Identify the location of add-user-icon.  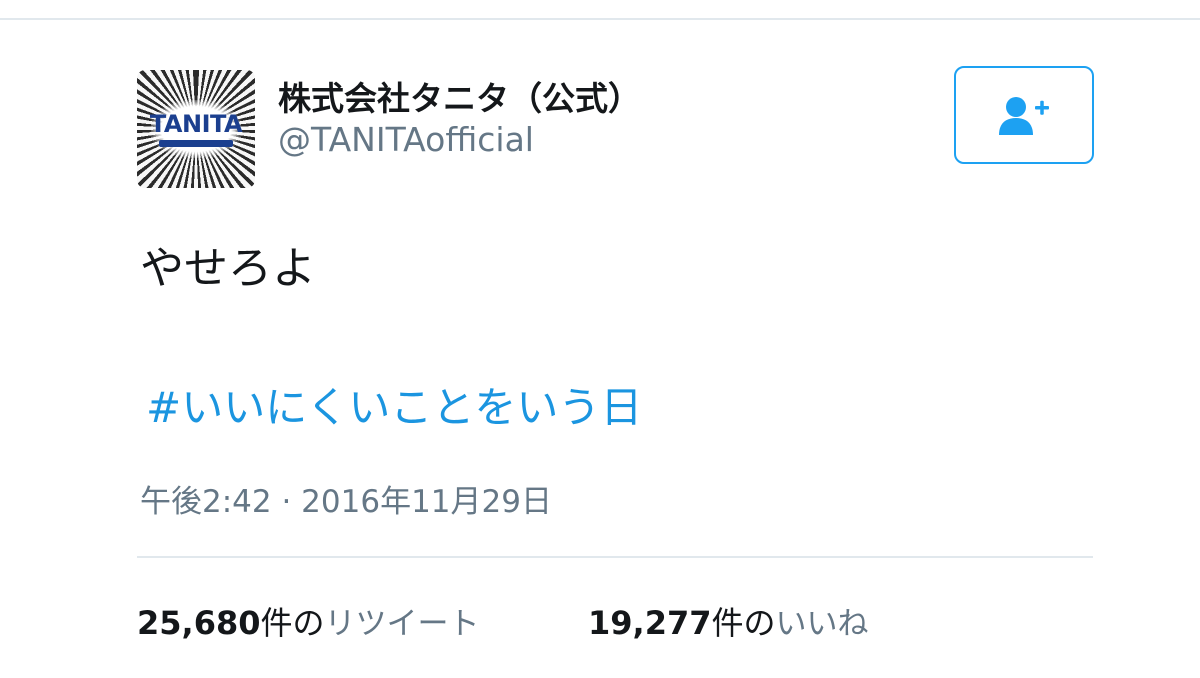
(1024, 116).